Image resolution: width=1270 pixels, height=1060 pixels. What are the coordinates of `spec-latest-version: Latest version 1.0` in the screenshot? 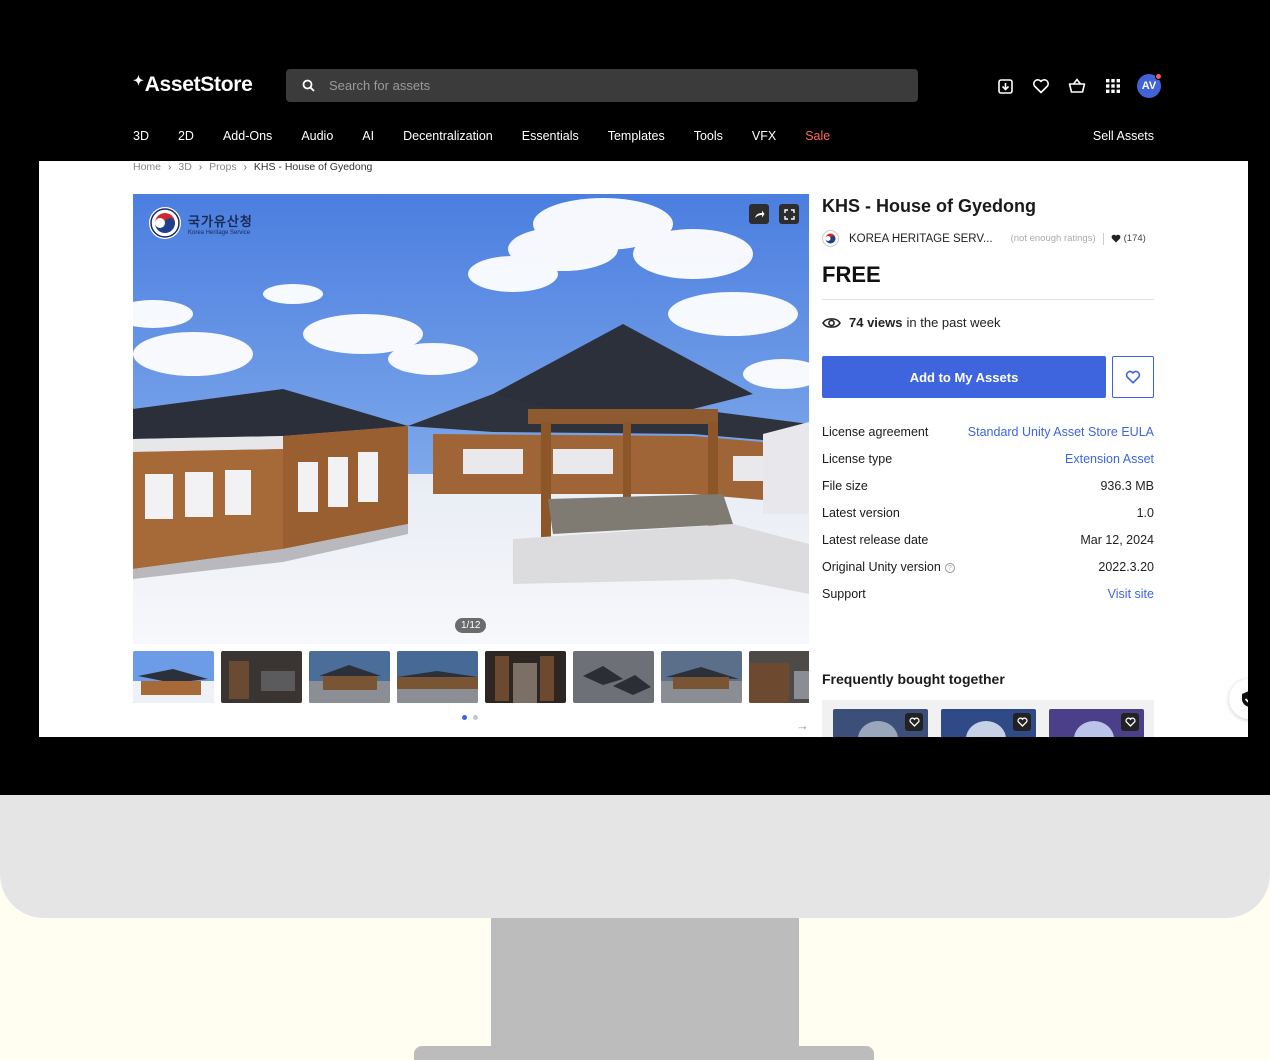 It's located at (988, 512).